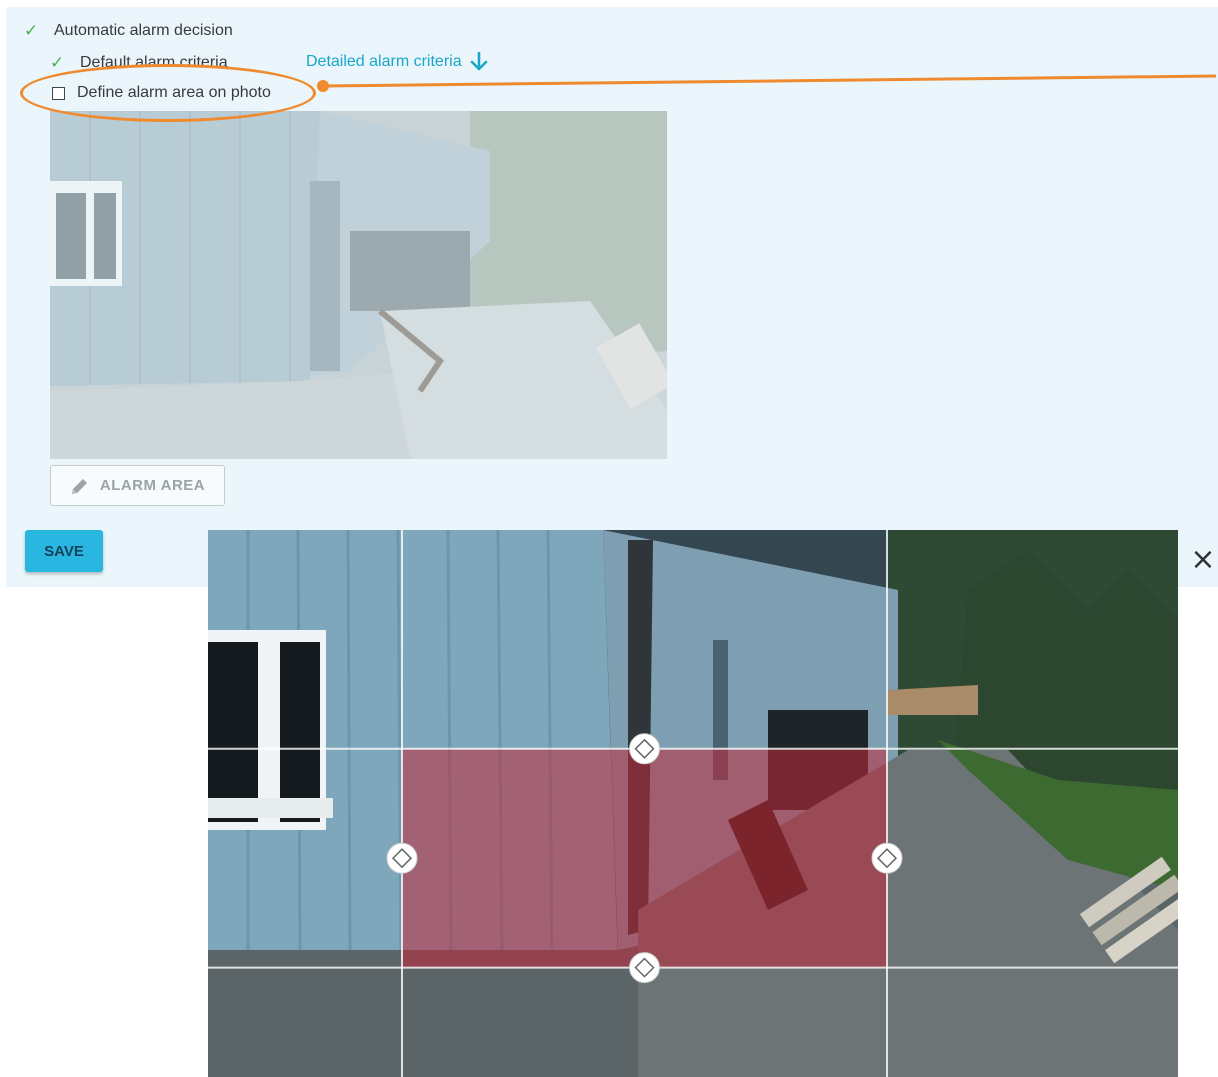 The height and width of the screenshot is (1077, 1218). I want to click on alarm-area-region, so click(644, 858).